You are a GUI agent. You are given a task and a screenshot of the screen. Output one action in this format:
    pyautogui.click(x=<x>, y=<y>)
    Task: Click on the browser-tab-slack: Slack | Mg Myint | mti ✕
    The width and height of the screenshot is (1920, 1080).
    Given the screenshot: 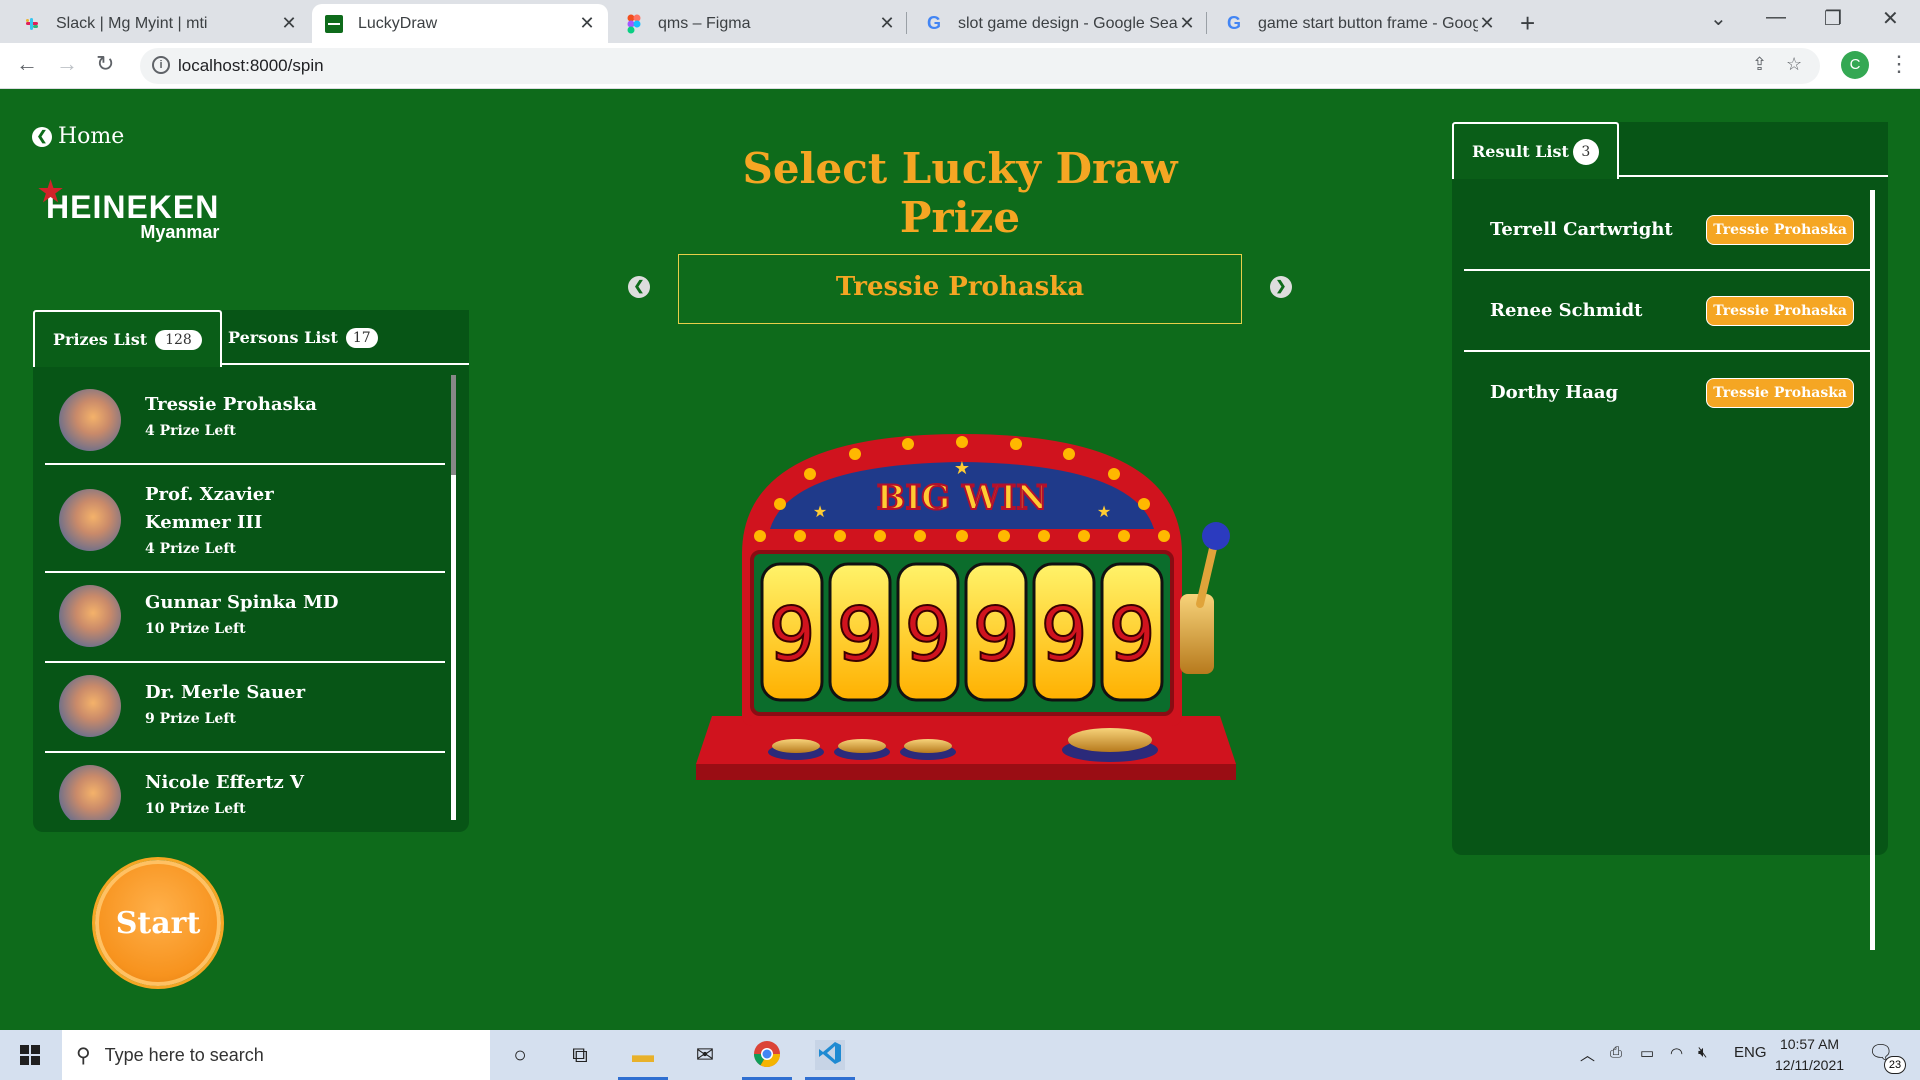 What is the action you would take?
    pyautogui.click(x=160, y=23)
    